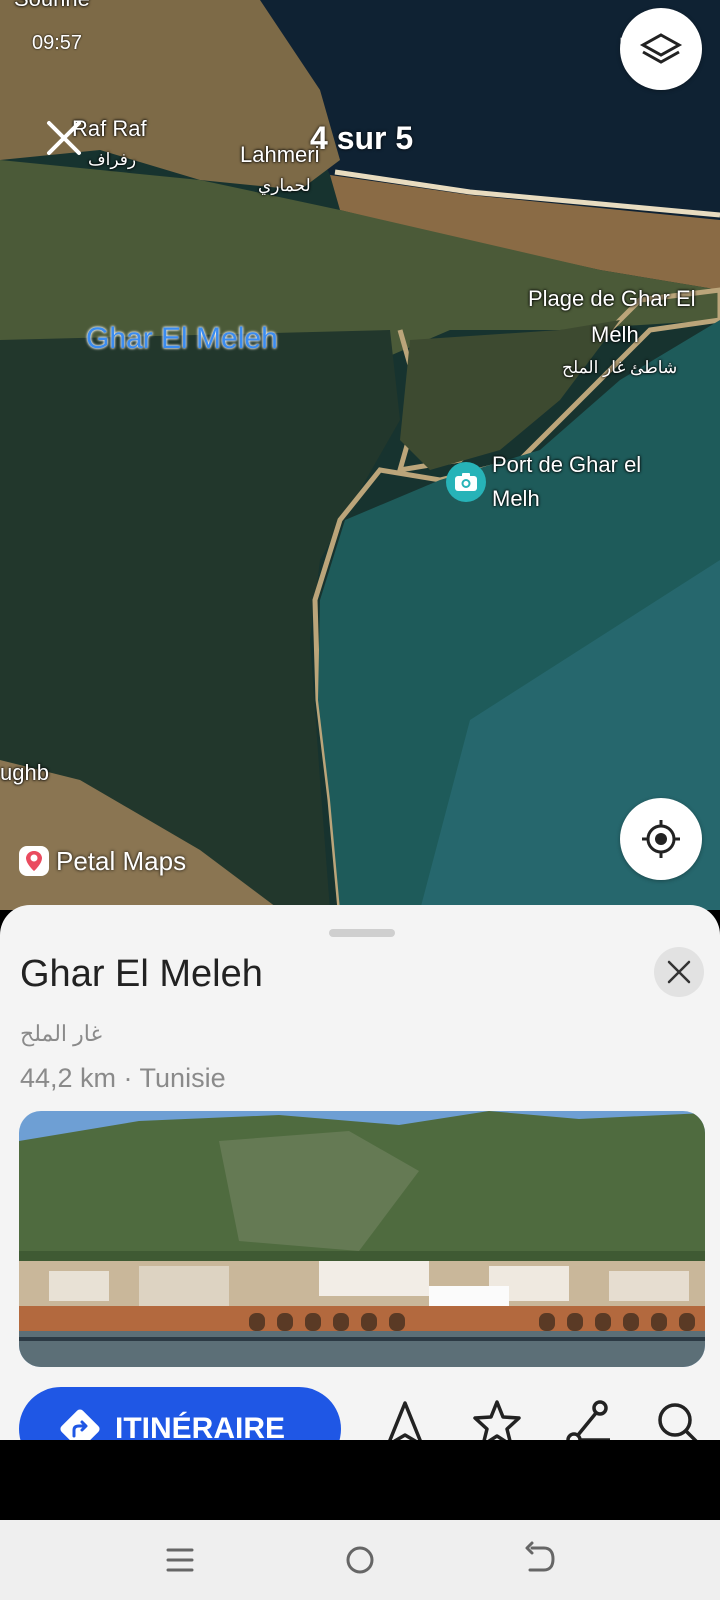 The image size is (720, 1600). I want to click on place-title: Ghar El Meleh, so click(141, 974).